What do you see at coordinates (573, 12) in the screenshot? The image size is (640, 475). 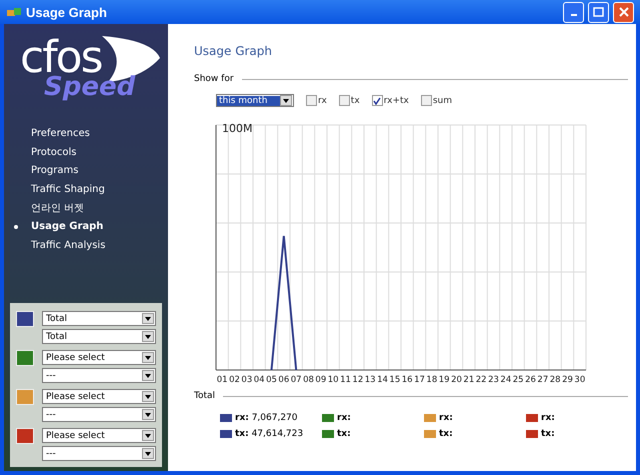 I see `minimize-button` at bounding box center [573, 12].